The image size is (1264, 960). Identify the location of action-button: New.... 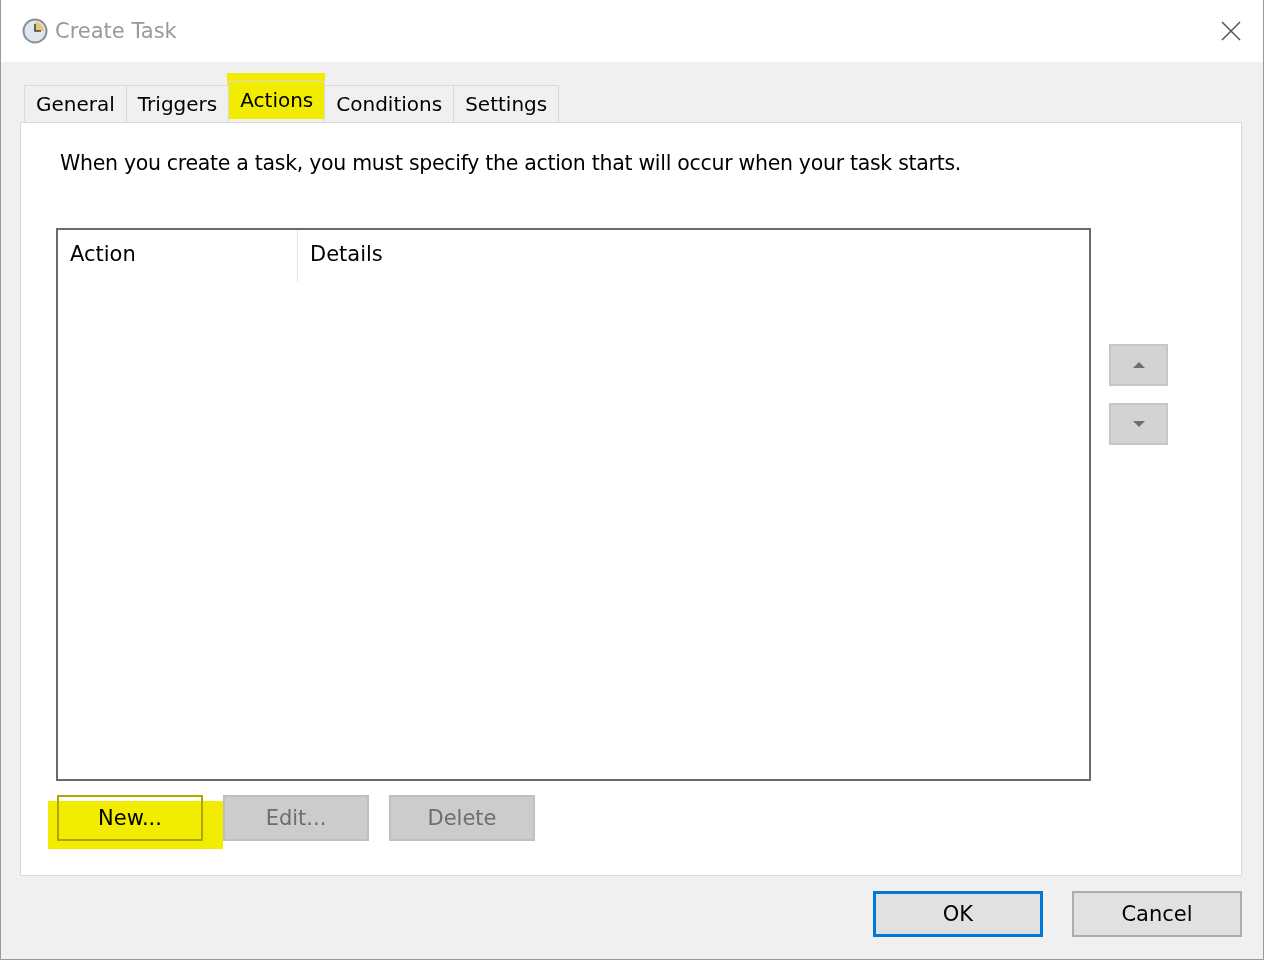
(130, 818).